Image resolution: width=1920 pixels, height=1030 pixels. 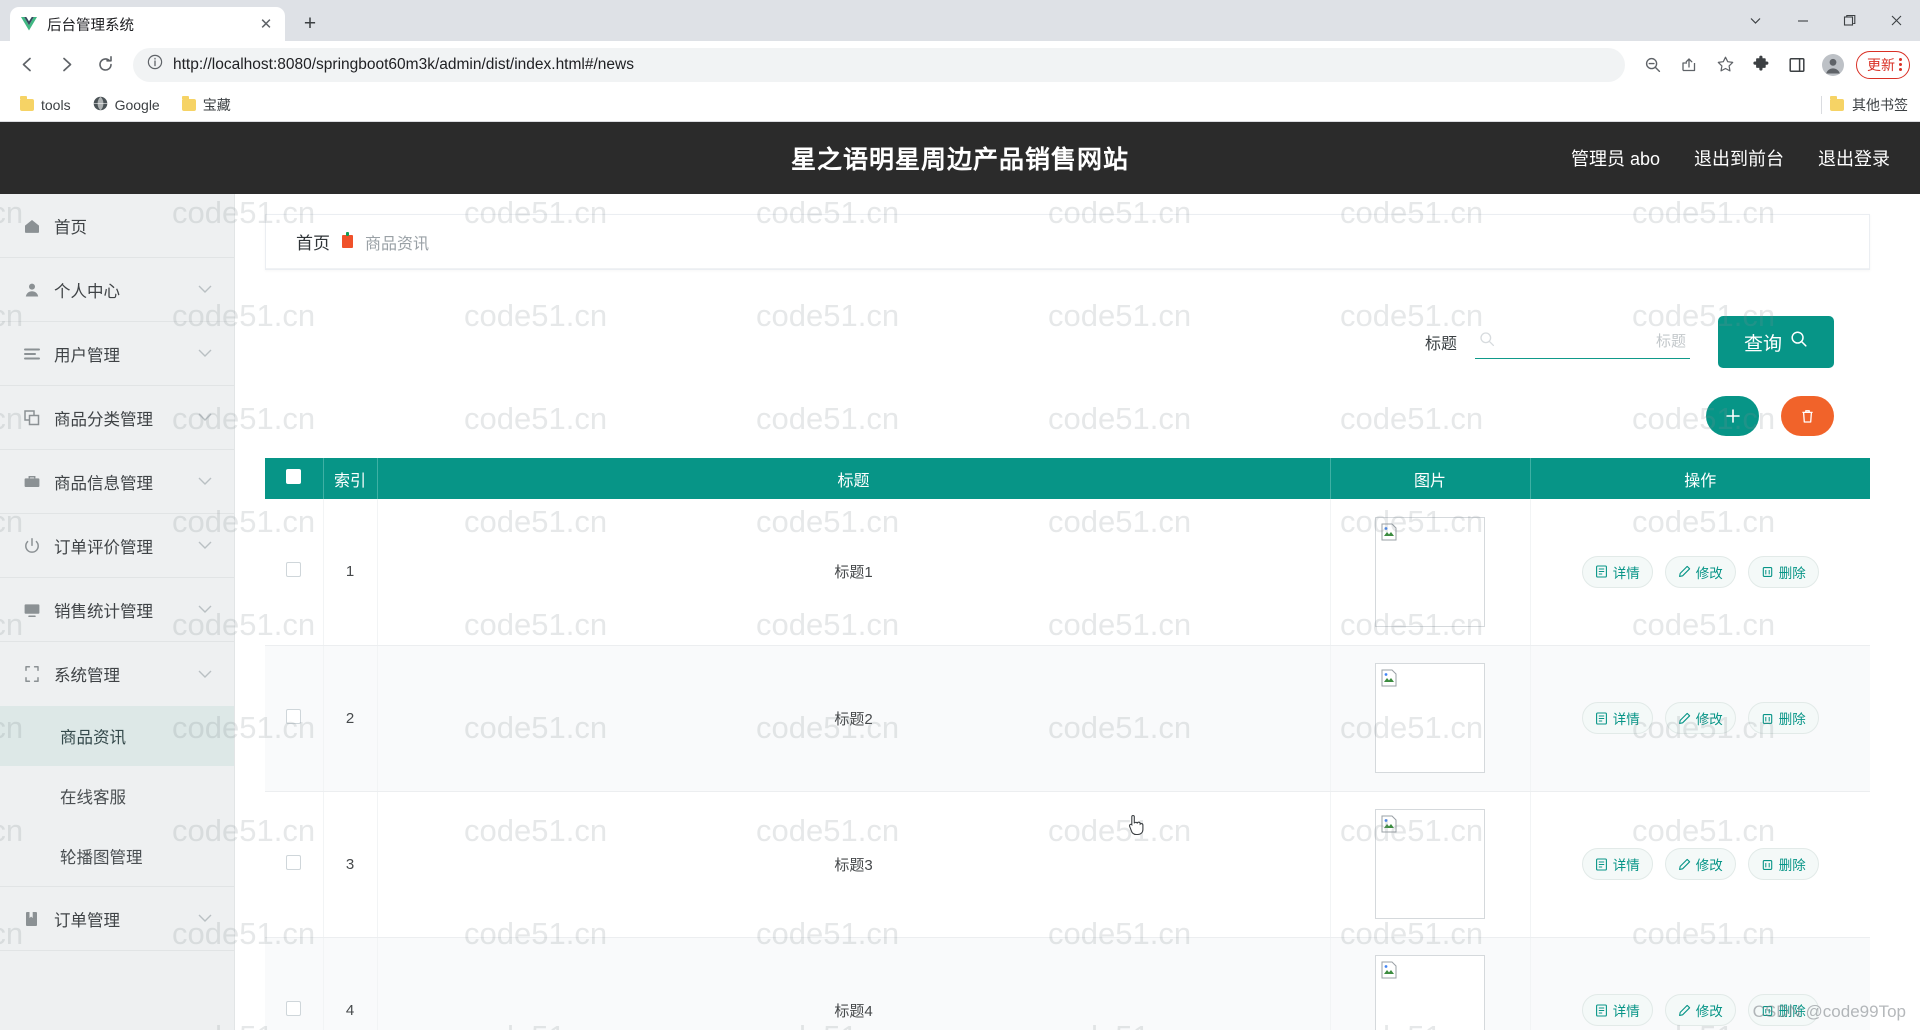 I want to click on side-panel-icon, so click(x=1797, y=65).